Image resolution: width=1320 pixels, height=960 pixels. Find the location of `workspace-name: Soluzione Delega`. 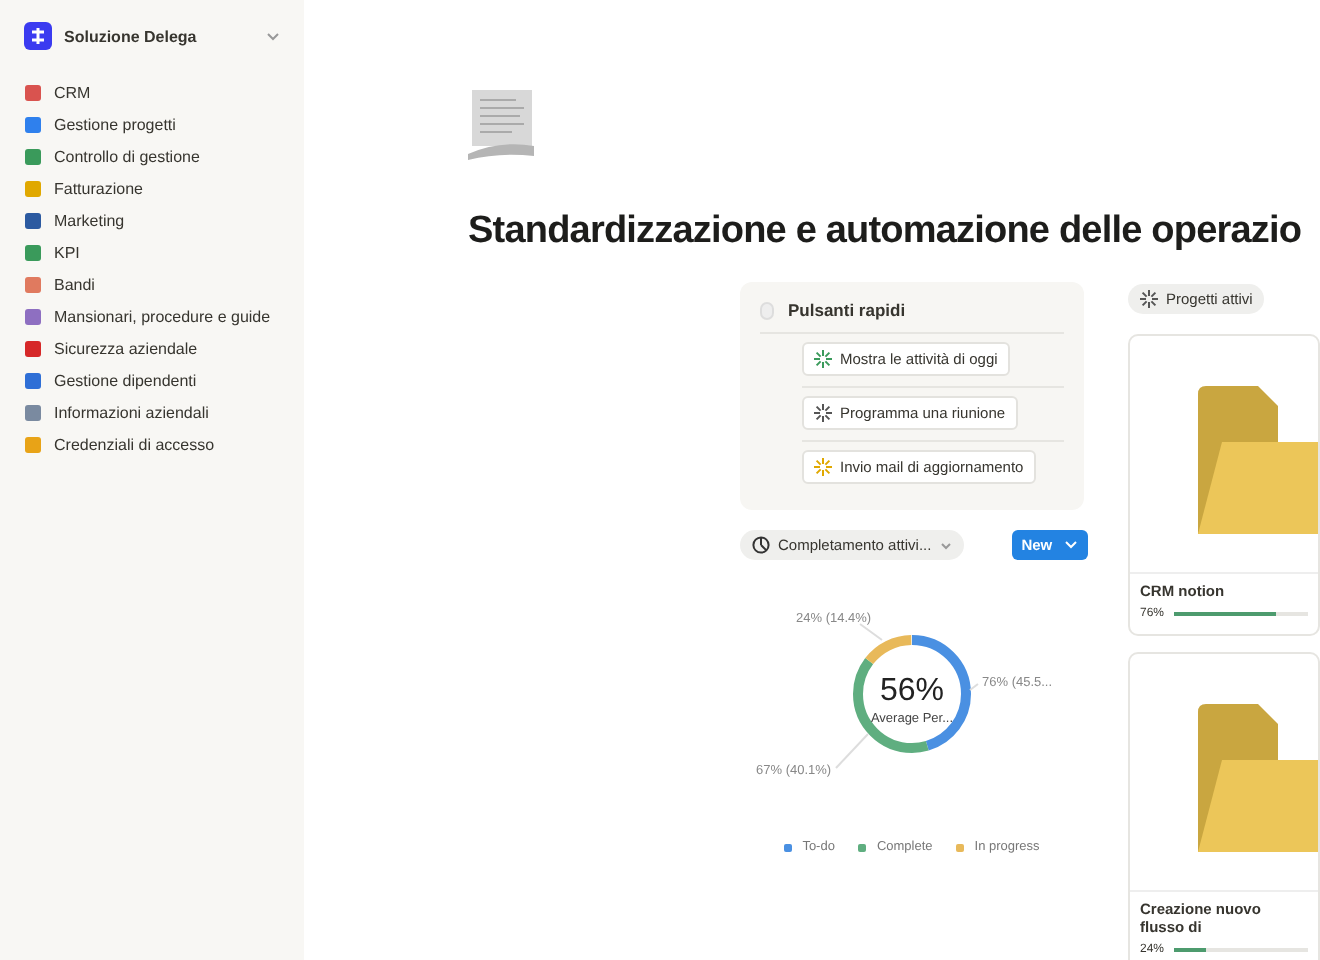

workspace-name: Soluzione Delega is located at coordinates (159, 36).